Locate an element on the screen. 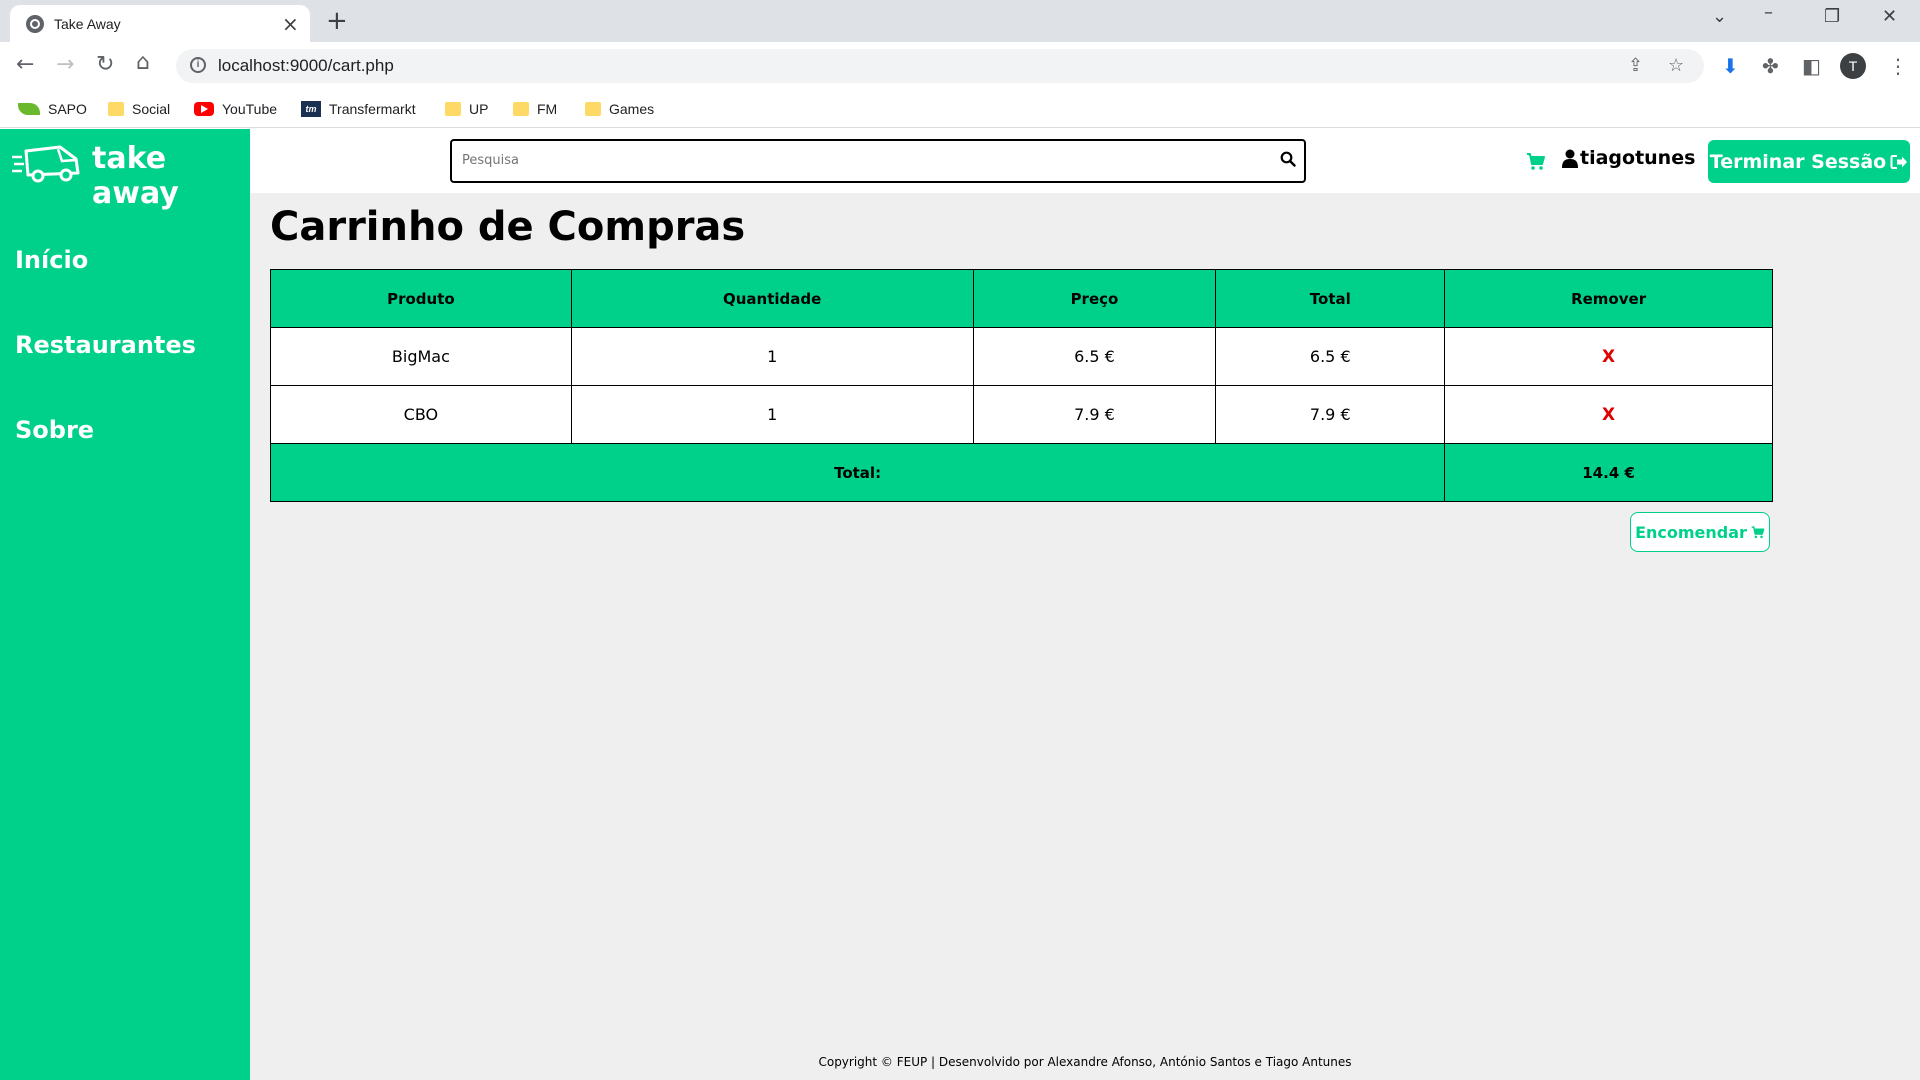 The image size is (1920, 1080). product-cell: CBO is located at coordinates (421, 414).